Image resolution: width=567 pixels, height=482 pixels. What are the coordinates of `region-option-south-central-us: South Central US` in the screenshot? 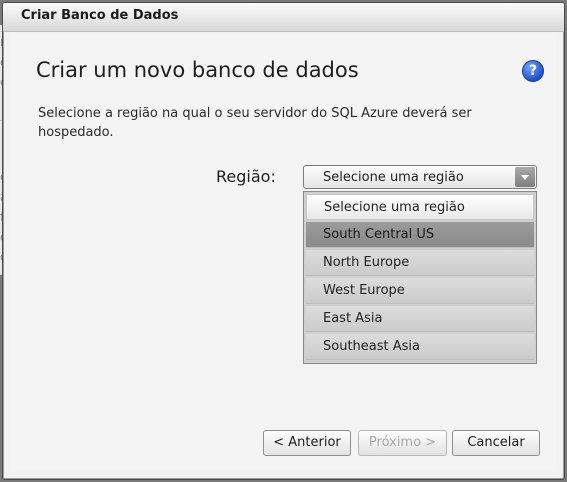 It's located at (420, 235).